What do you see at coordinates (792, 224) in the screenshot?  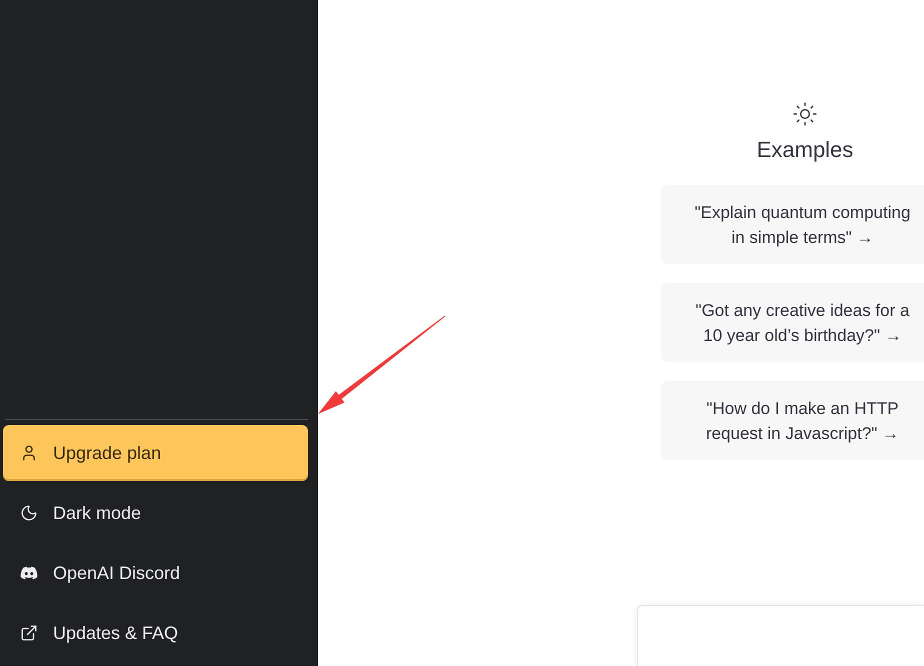 I see `example-prompt-button: "Explain quantum computing in simple terms" →` at bounding box center [792, 224].